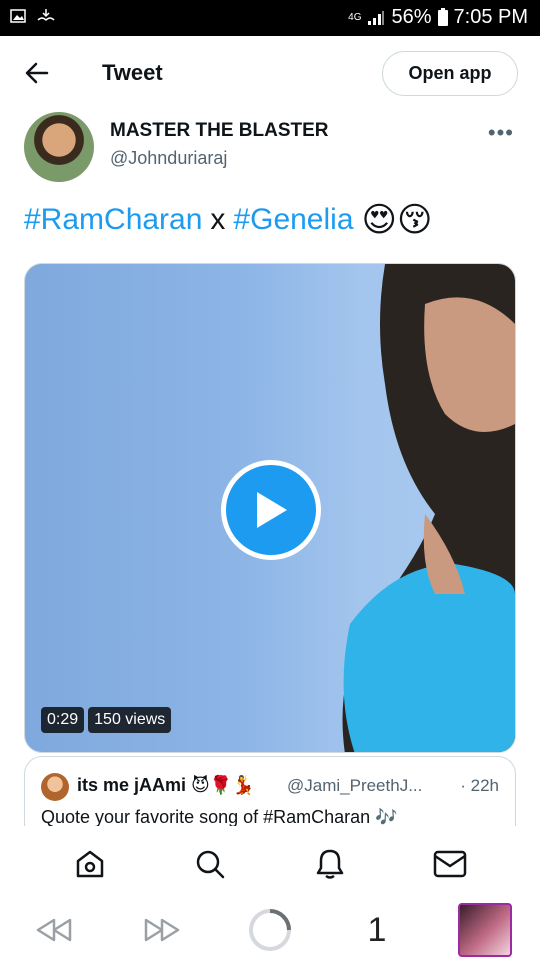 The height and width of the screenshot is (960, 540). I want to click on nav-home, so click(90, 864).